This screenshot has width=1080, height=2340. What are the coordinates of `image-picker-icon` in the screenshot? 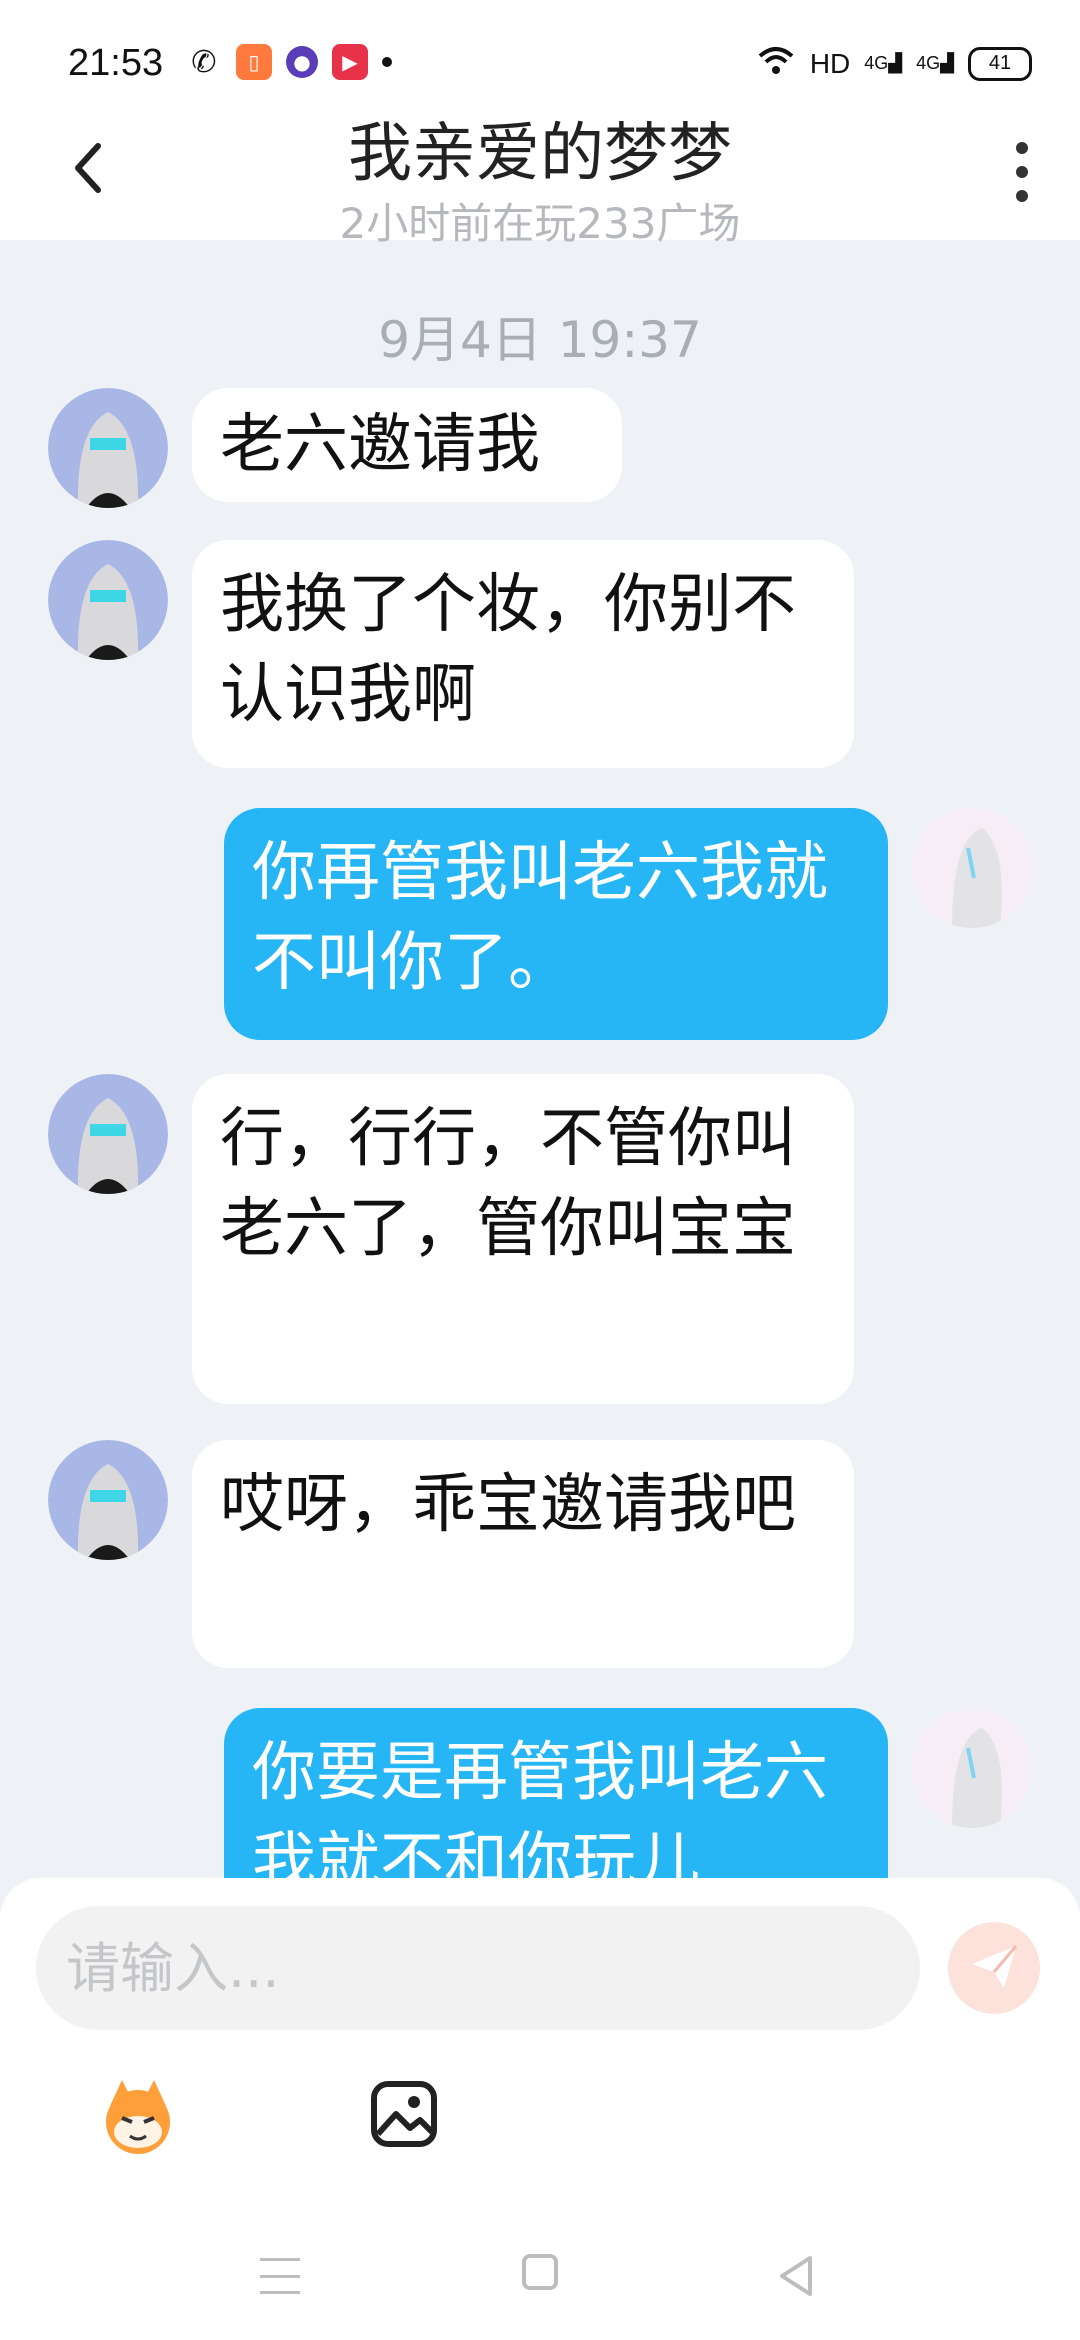 It's located at (404, 2114).